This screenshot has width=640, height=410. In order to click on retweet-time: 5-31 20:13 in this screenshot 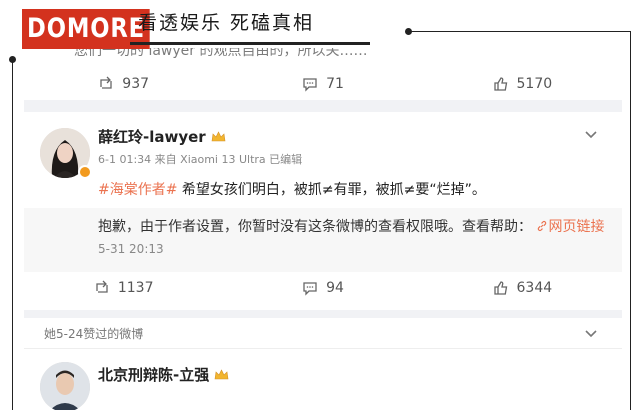, I will do `click(131, 249)`.